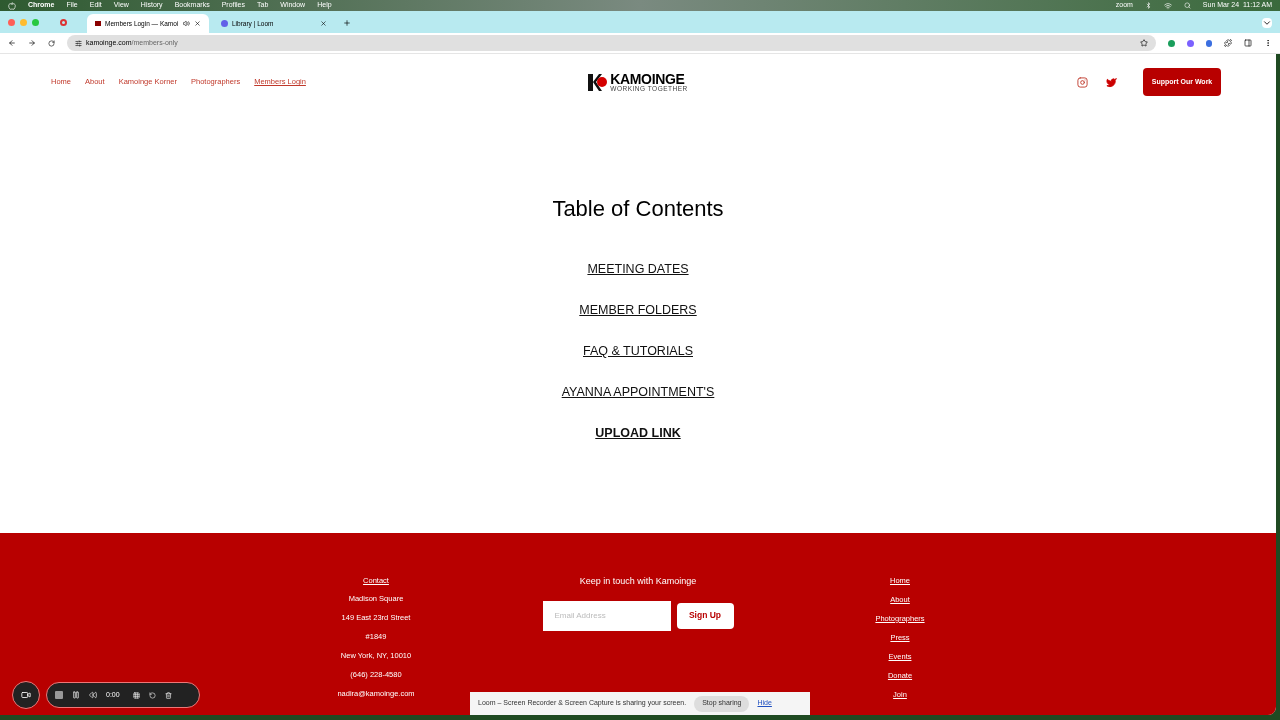 The image size is (1280, 720). Describe the element at coordinates (1228, 43) in the screenshot. I see `extensions-icon` at that location.